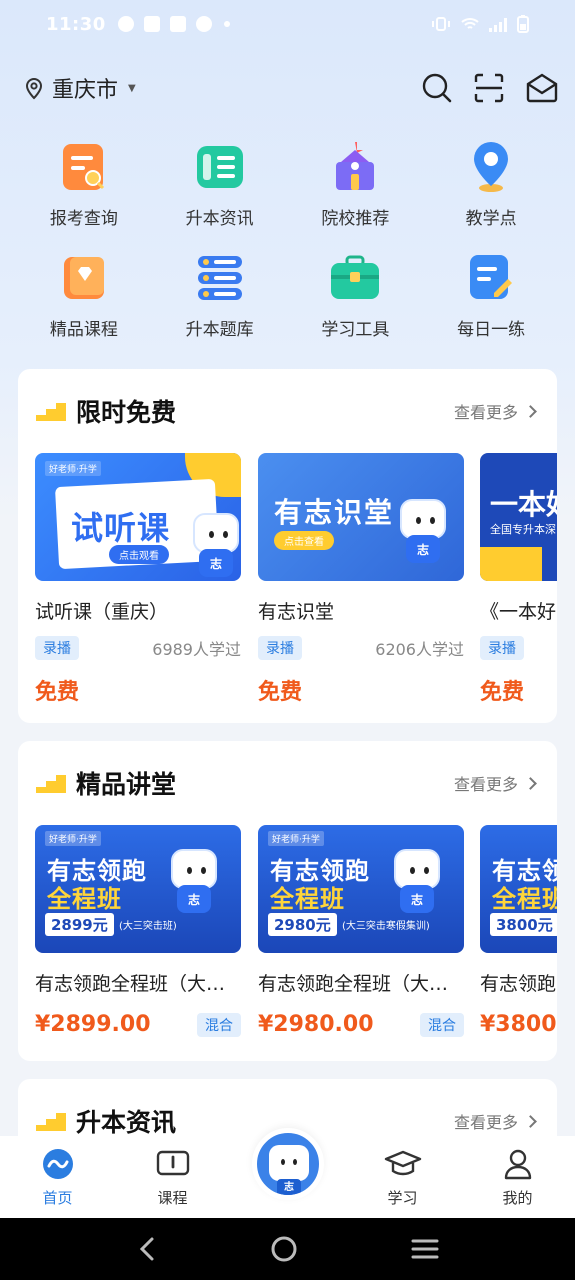 The height and width of the screenshot is (1280, 575). Describe the element at coordinates (220, 278) in the screenshot. I see `question-bank-icon` at that location.